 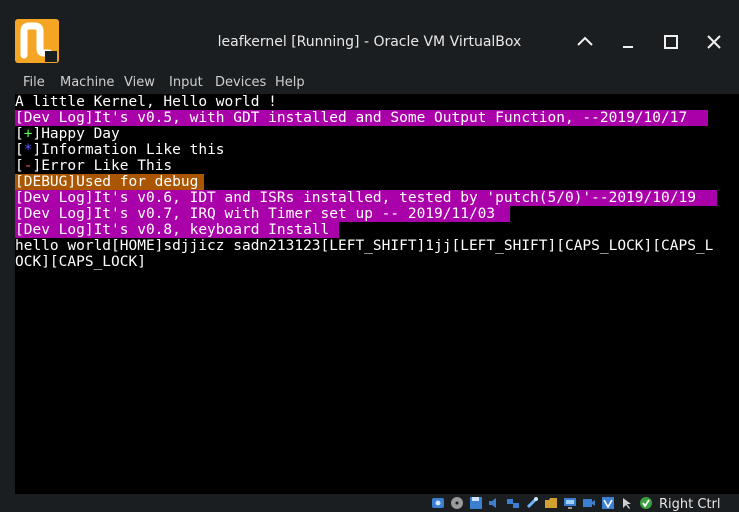 I want to click on video-capture-icon, so click(x=589, y=503).